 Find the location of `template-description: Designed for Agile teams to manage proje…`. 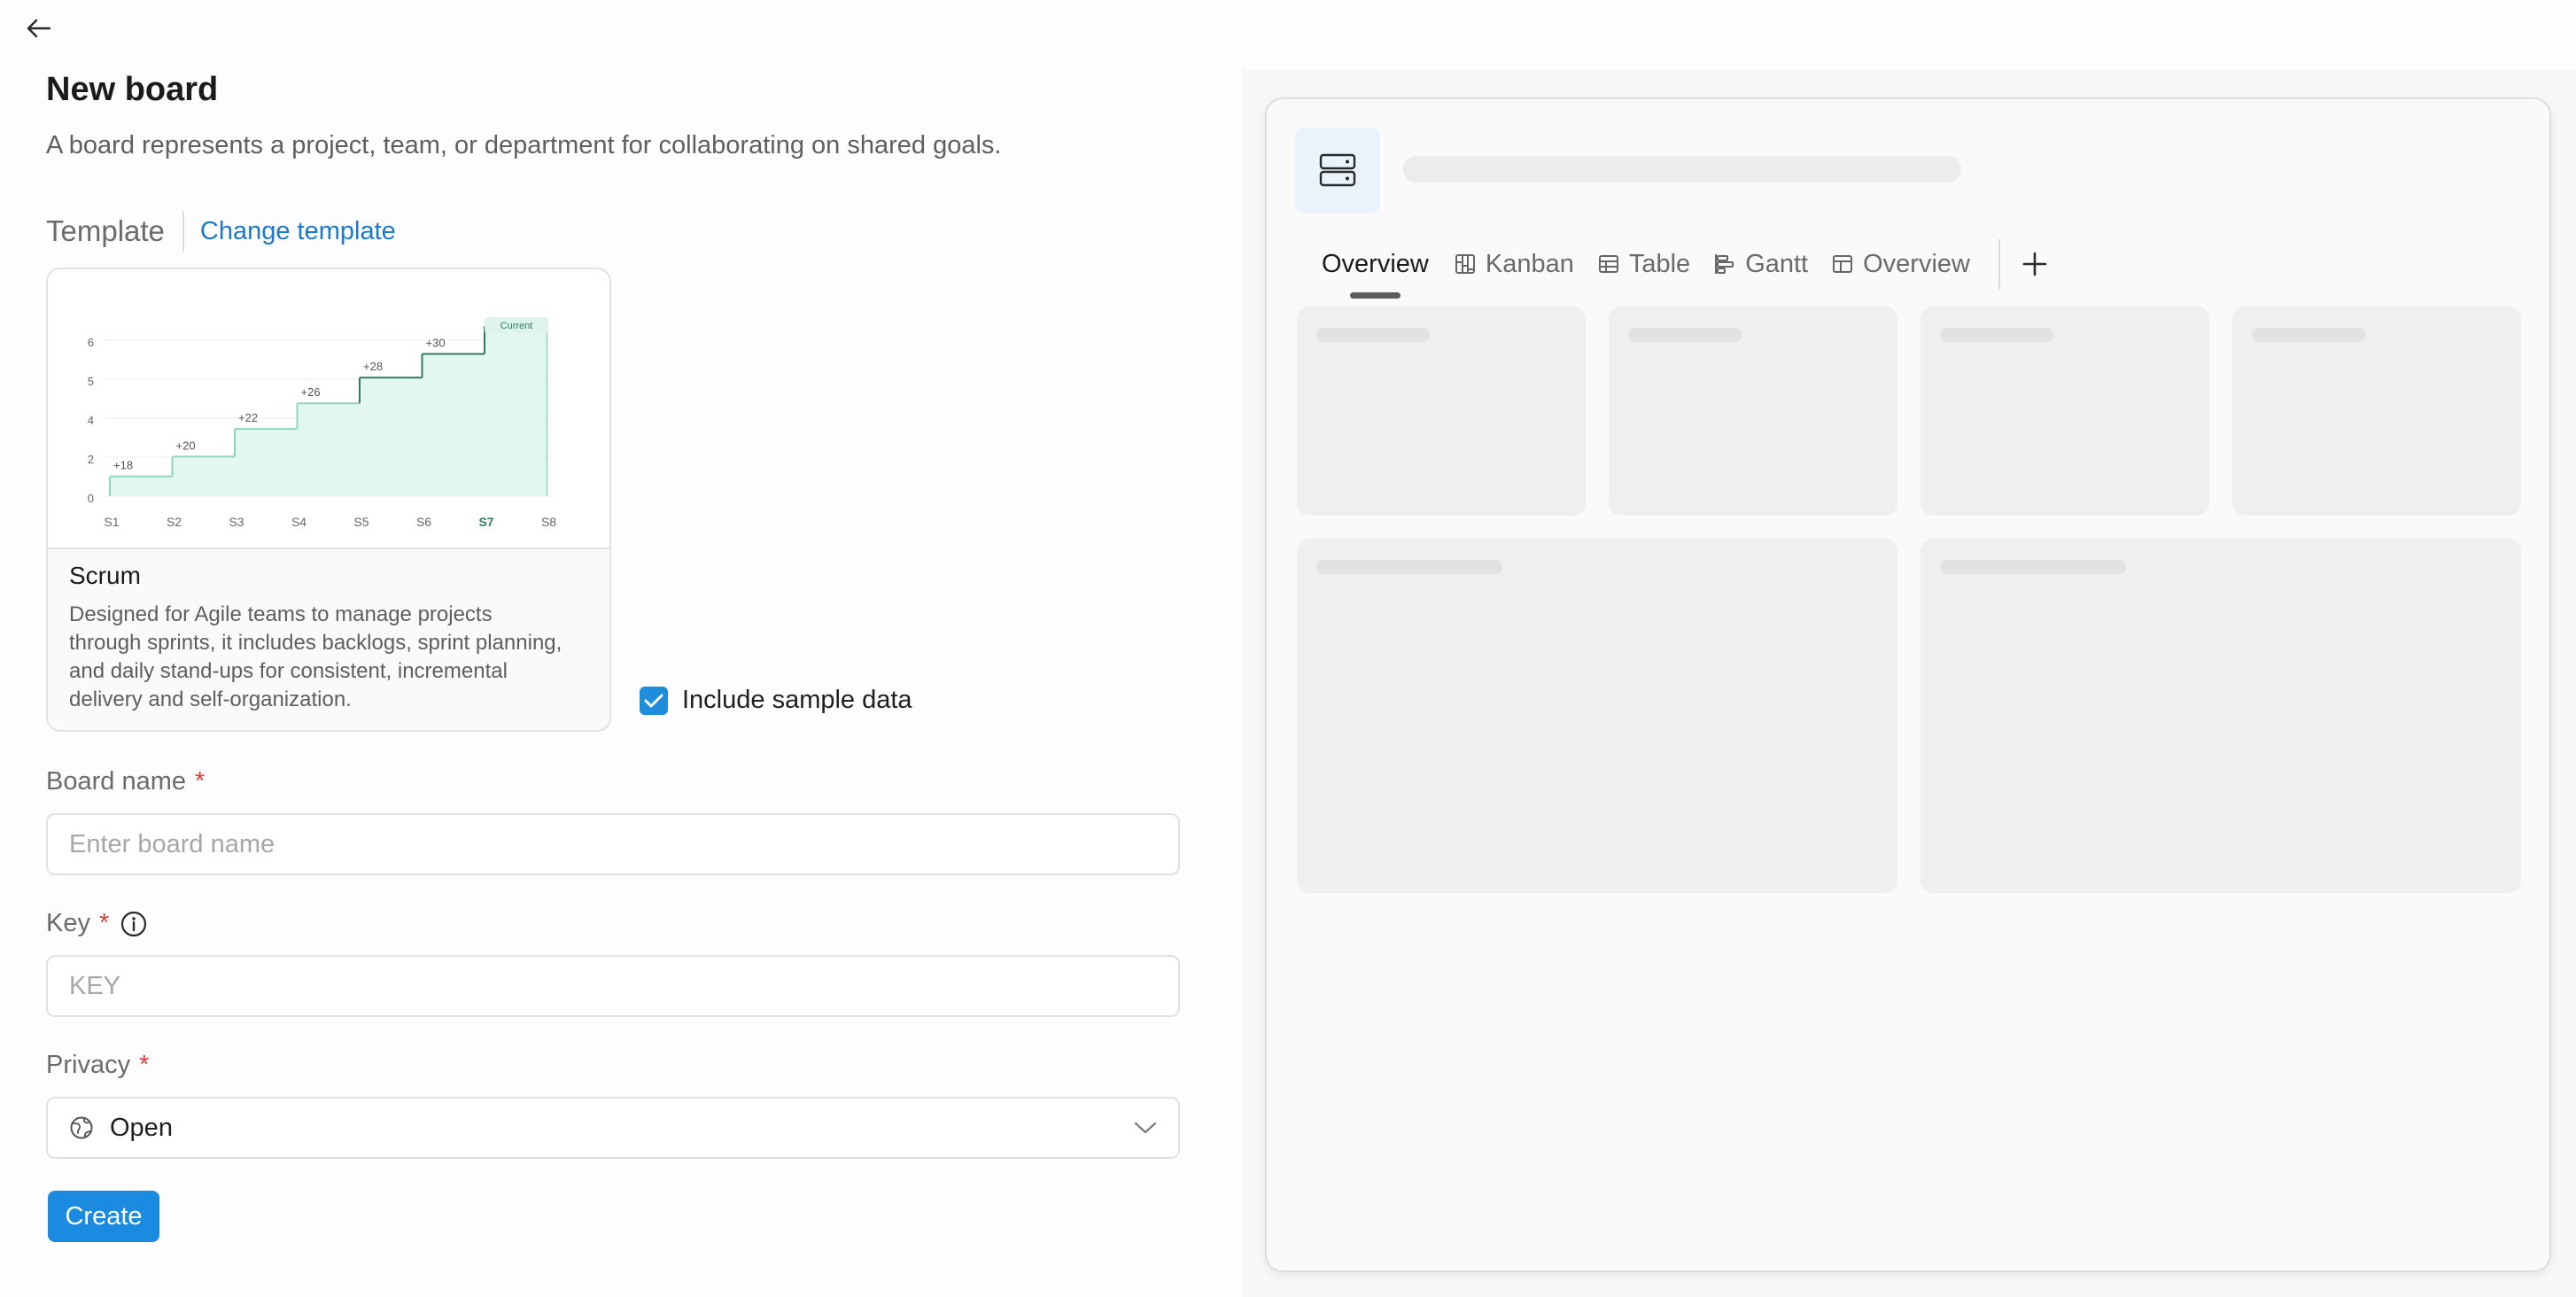

template-description: Designed for Agile teams to manage proje… is located at coordinates (316, 656).